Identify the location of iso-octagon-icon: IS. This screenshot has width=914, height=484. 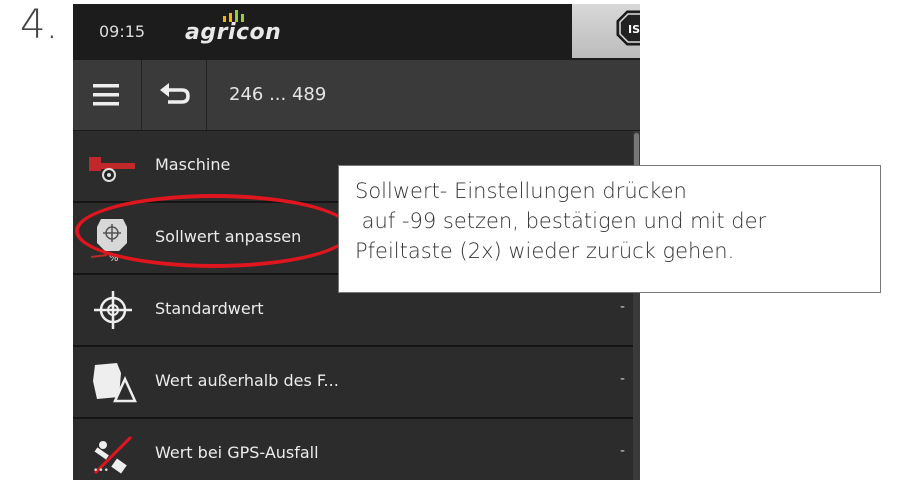
(628, 28).